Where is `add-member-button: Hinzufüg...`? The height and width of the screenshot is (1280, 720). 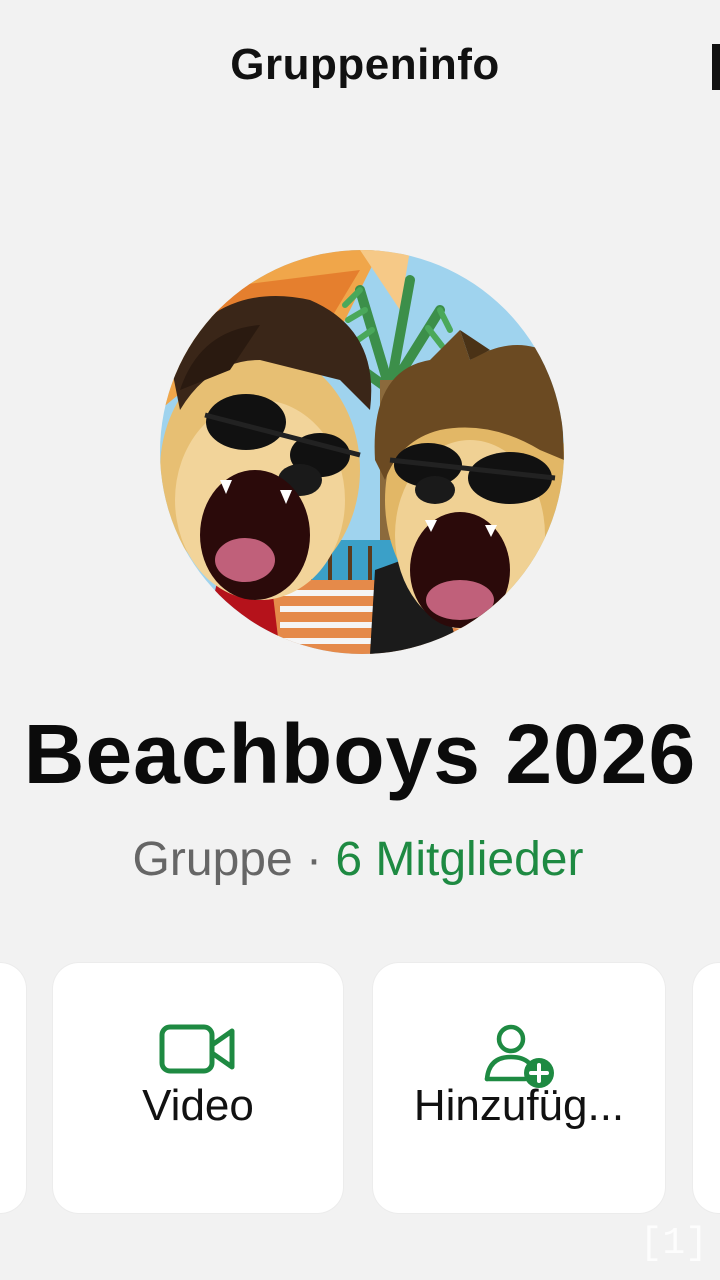 add-member-button: Hinzufüg... is located at coordinates (519, 1088).